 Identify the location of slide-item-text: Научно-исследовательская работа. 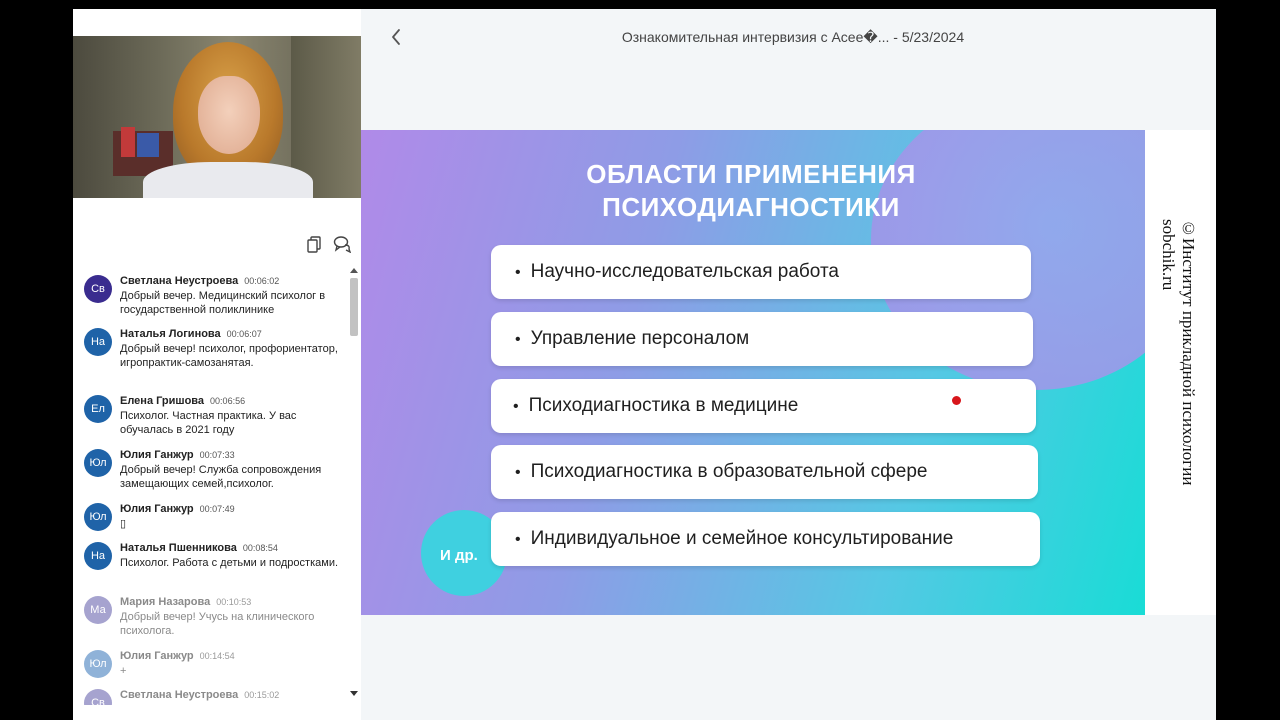
(684, 271).